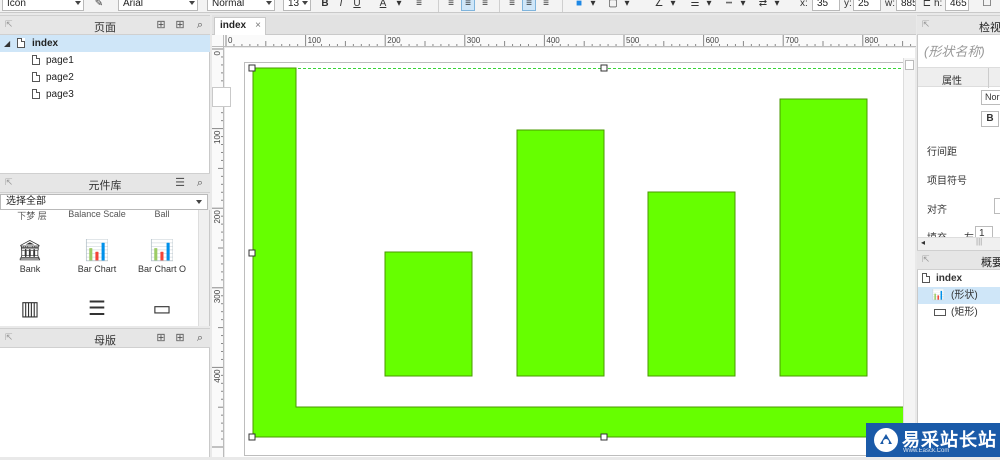 The width and height of the screenshot is (1000, 460). What do you see at coordinates (105, 43) in the screenshot?
I see `page-tree-item-index: ◢ index` at bounding box center [105, 43].